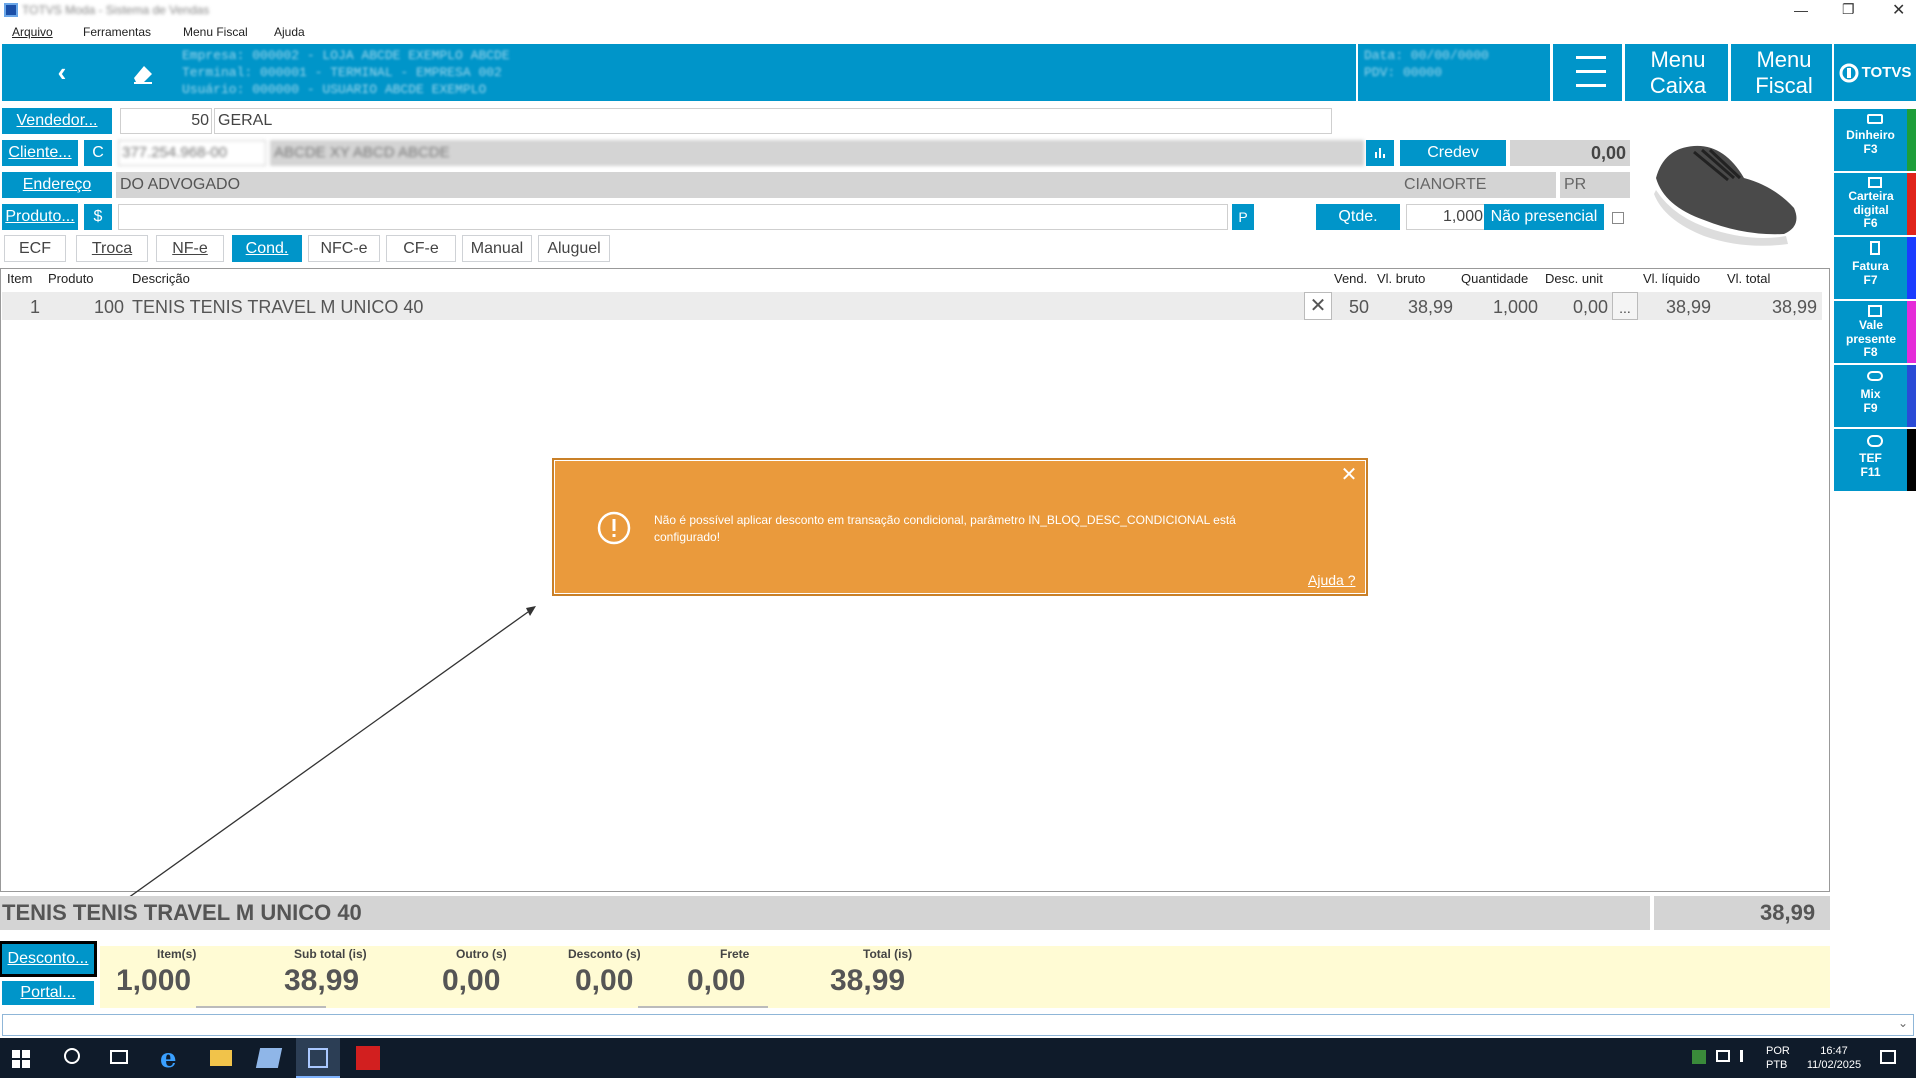  I want to click on summary-product-value: 38,99, so click(1788, 912).